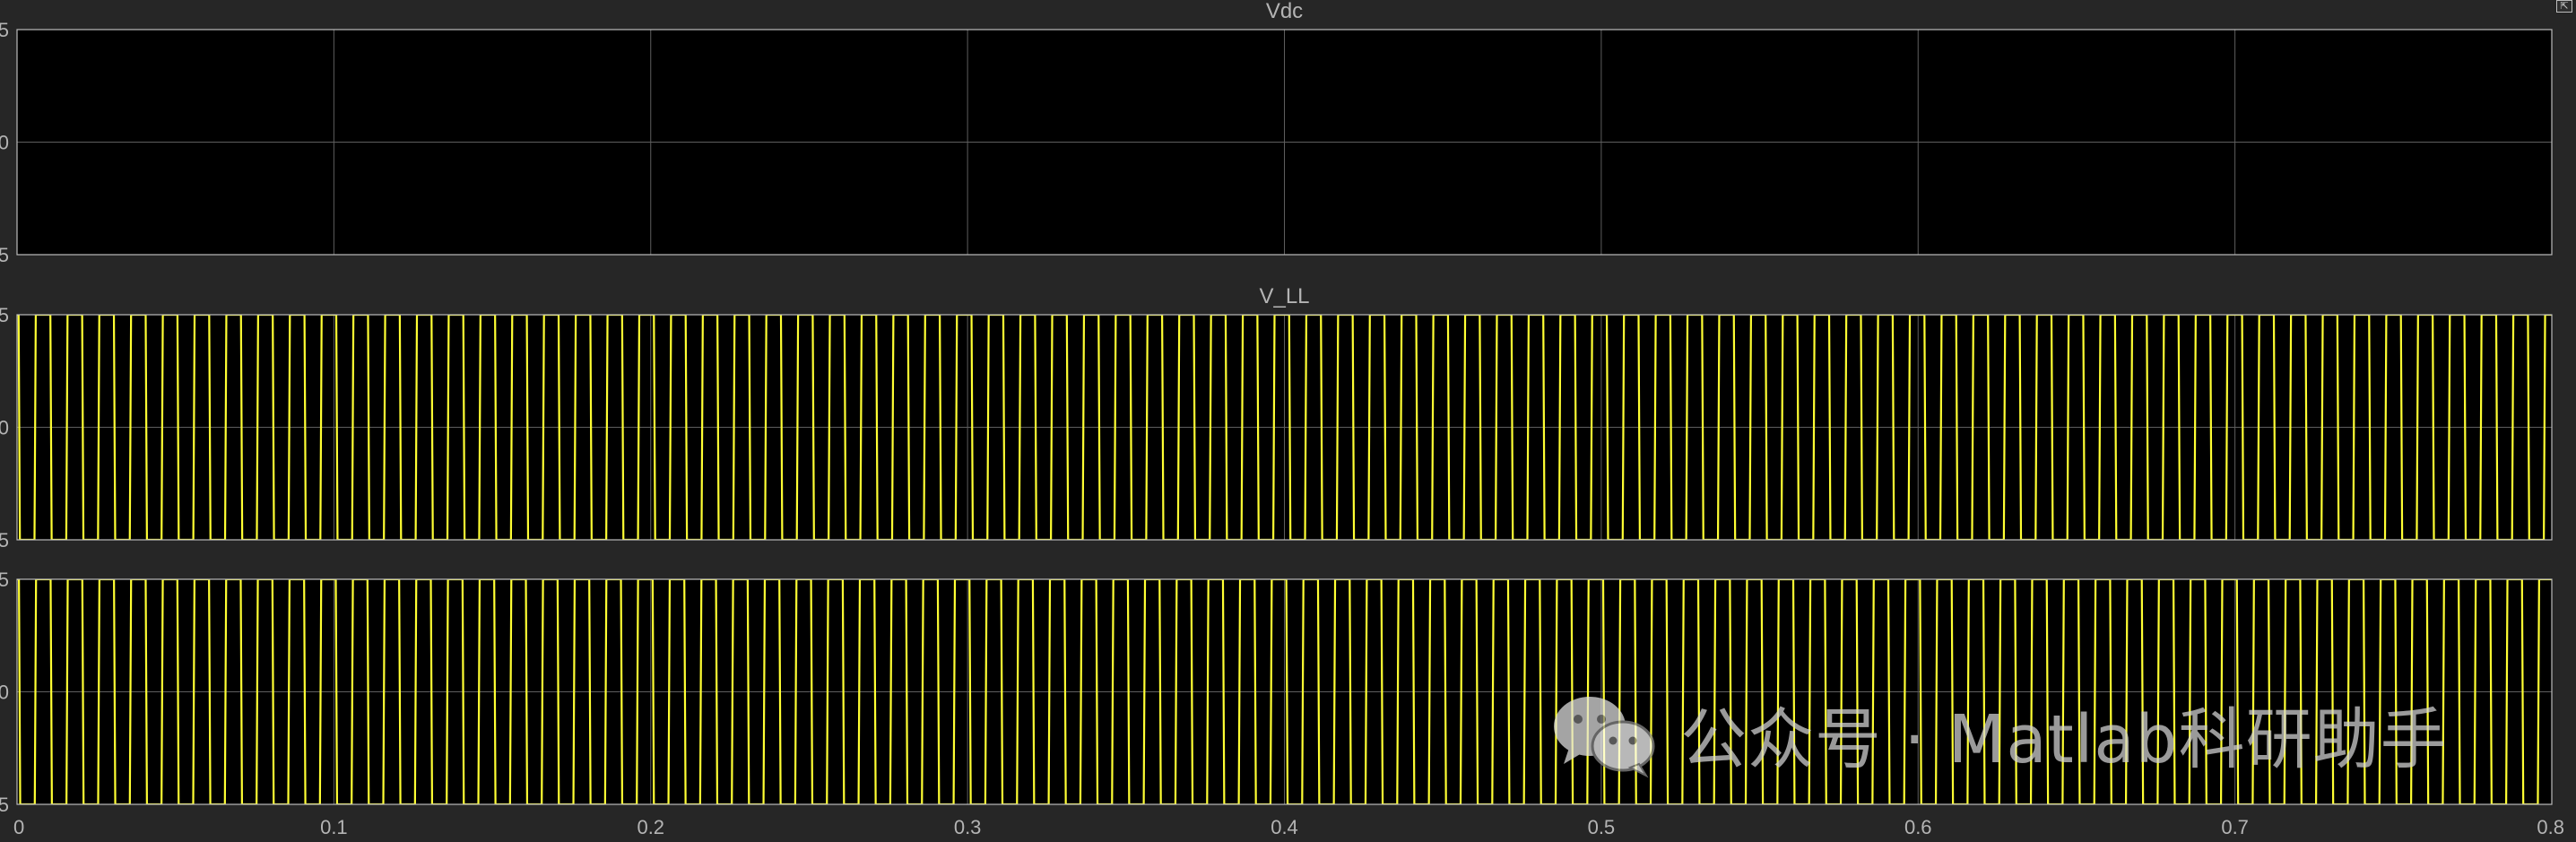  Describe the element at coordinates (650, 827) in the screenshot. I see `x-tick-label: 0.2` at that location.